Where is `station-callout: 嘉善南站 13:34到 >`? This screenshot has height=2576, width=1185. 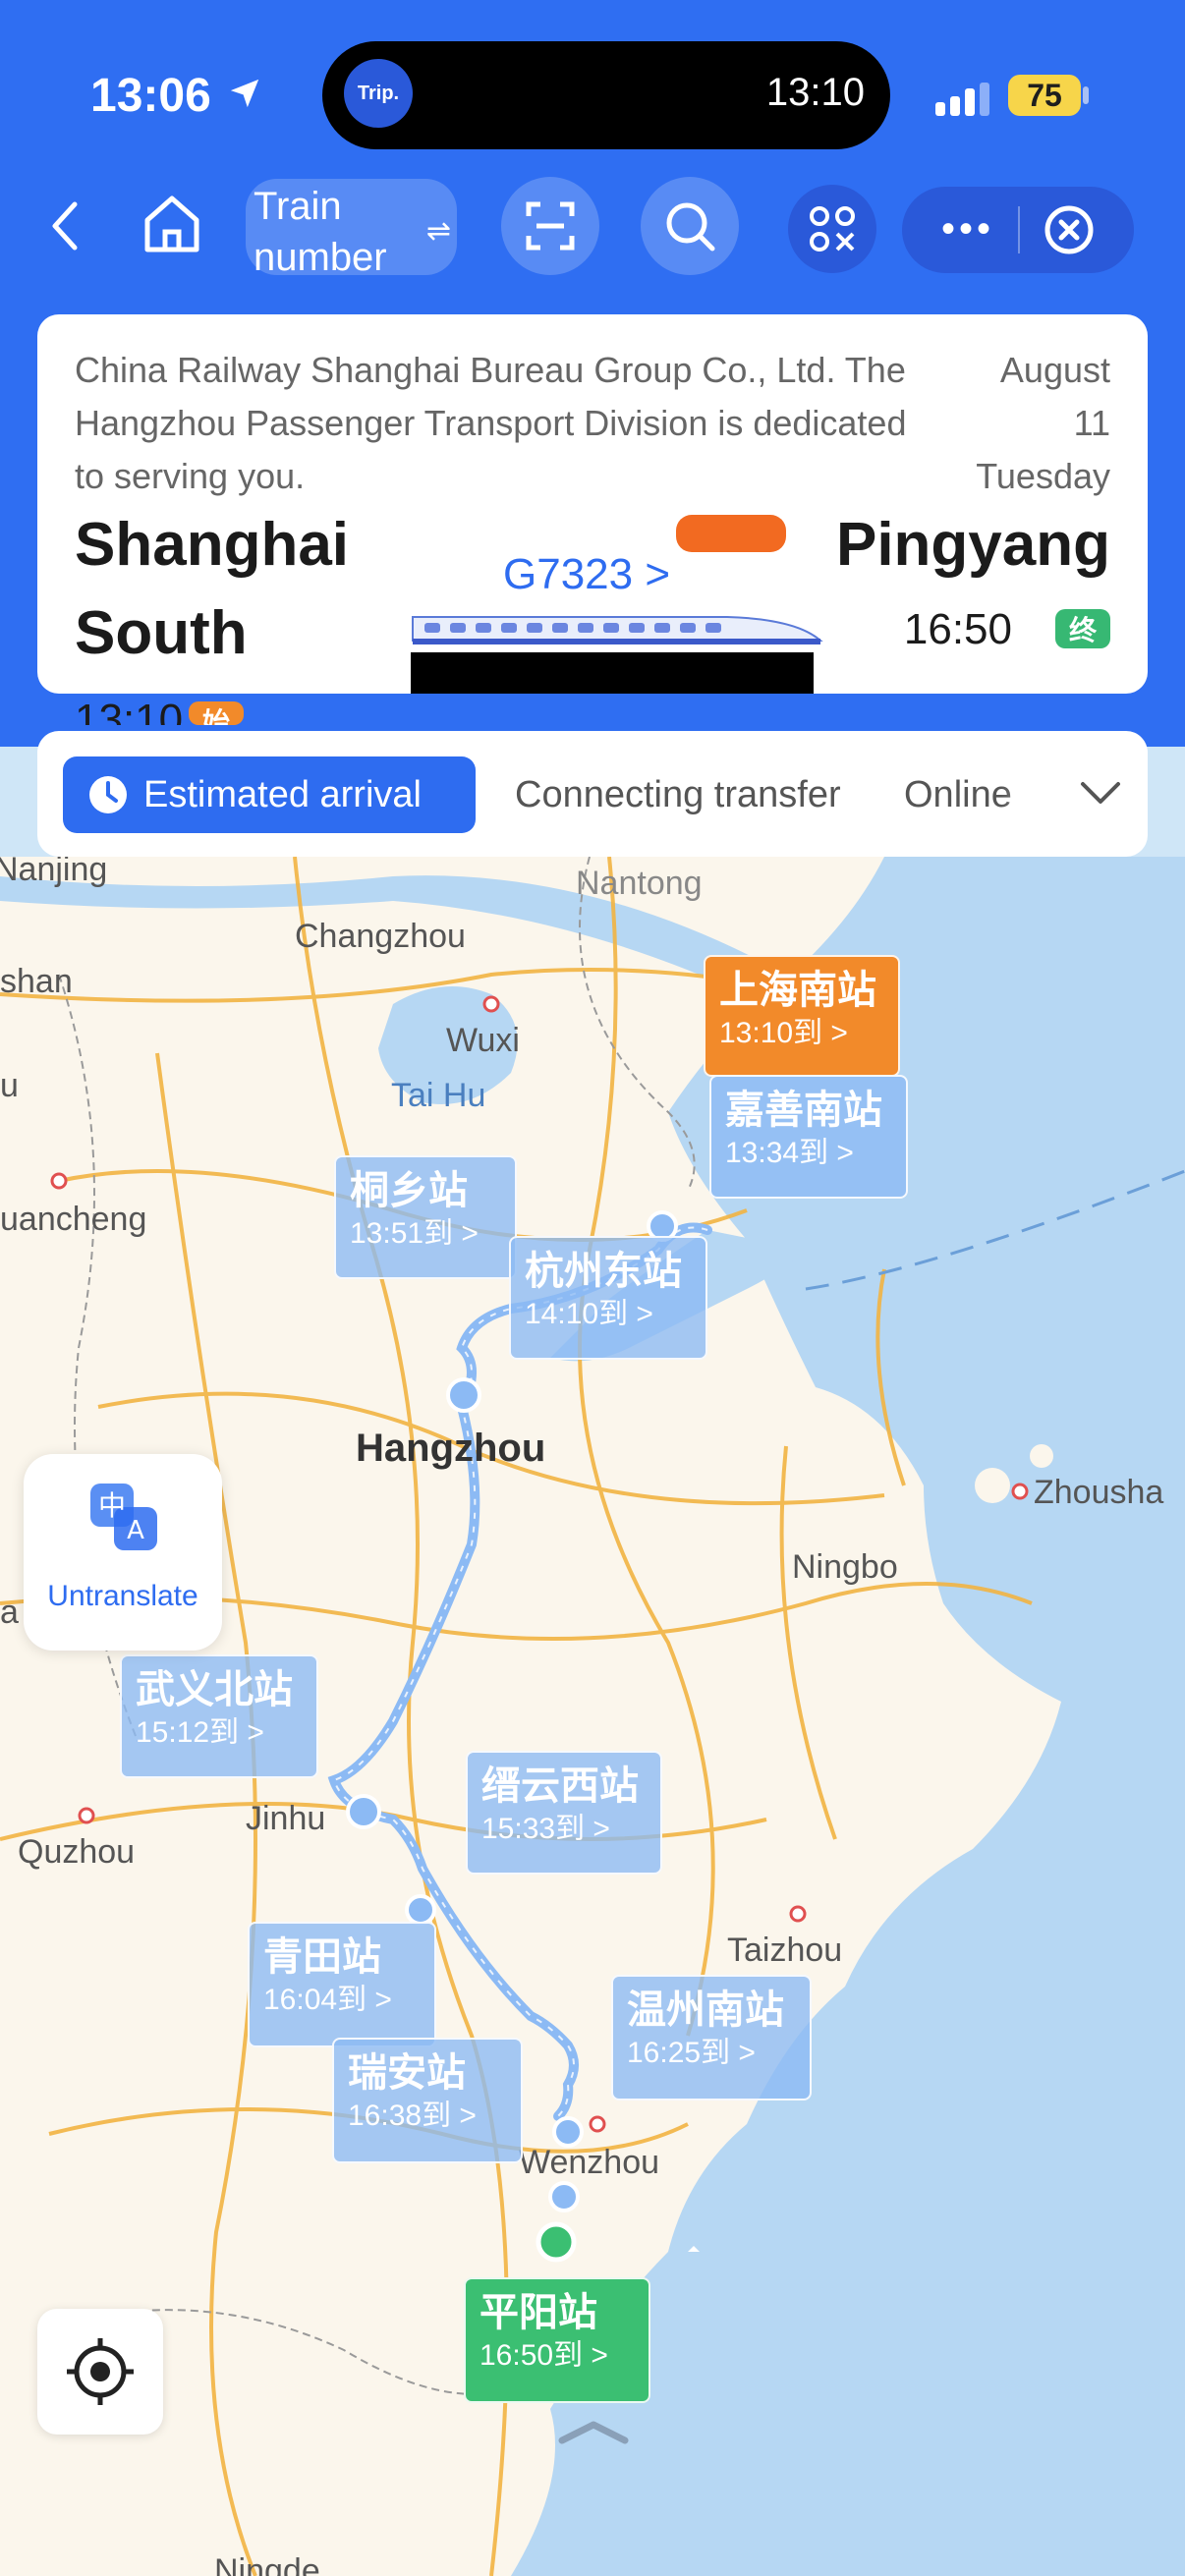 station-callout: 嘉善南站 13:34到 > is located at coordinates (809, 1137).